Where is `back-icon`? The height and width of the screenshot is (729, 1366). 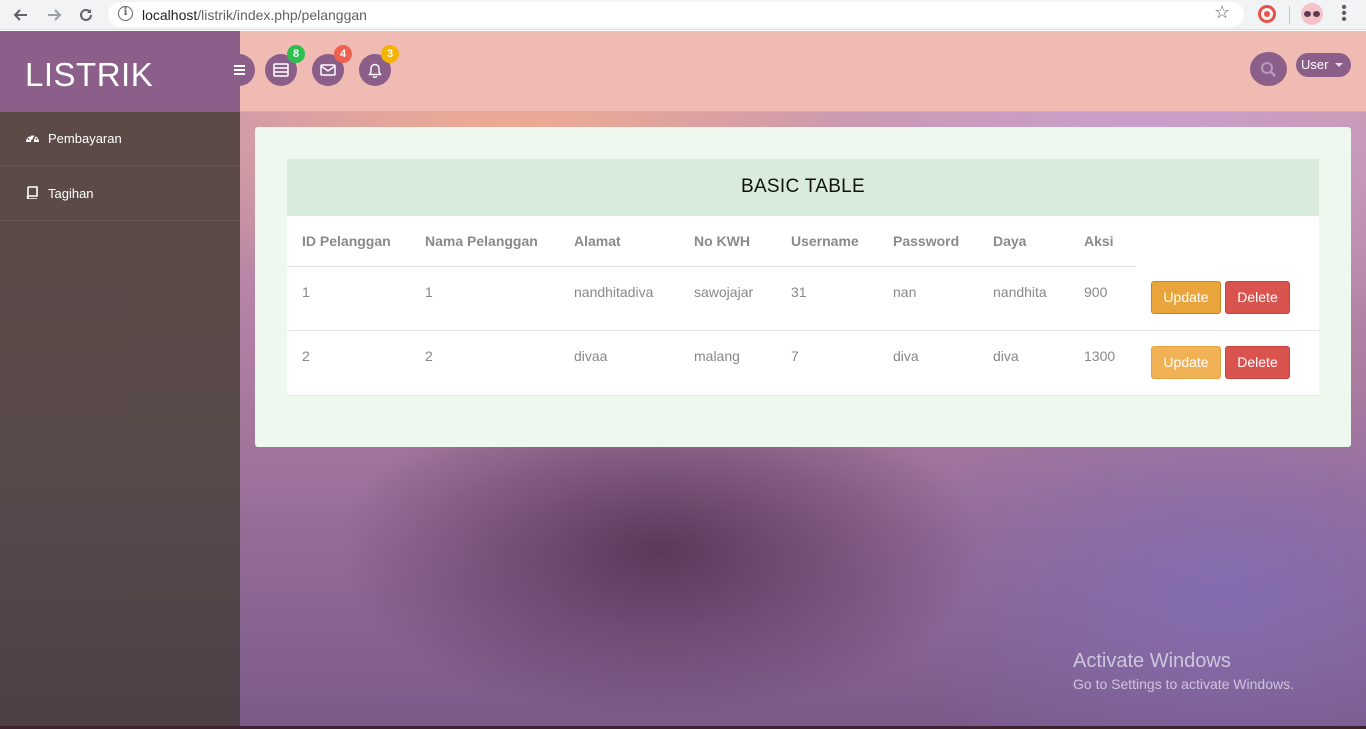 back-icon is located at coordinates (21, 15).